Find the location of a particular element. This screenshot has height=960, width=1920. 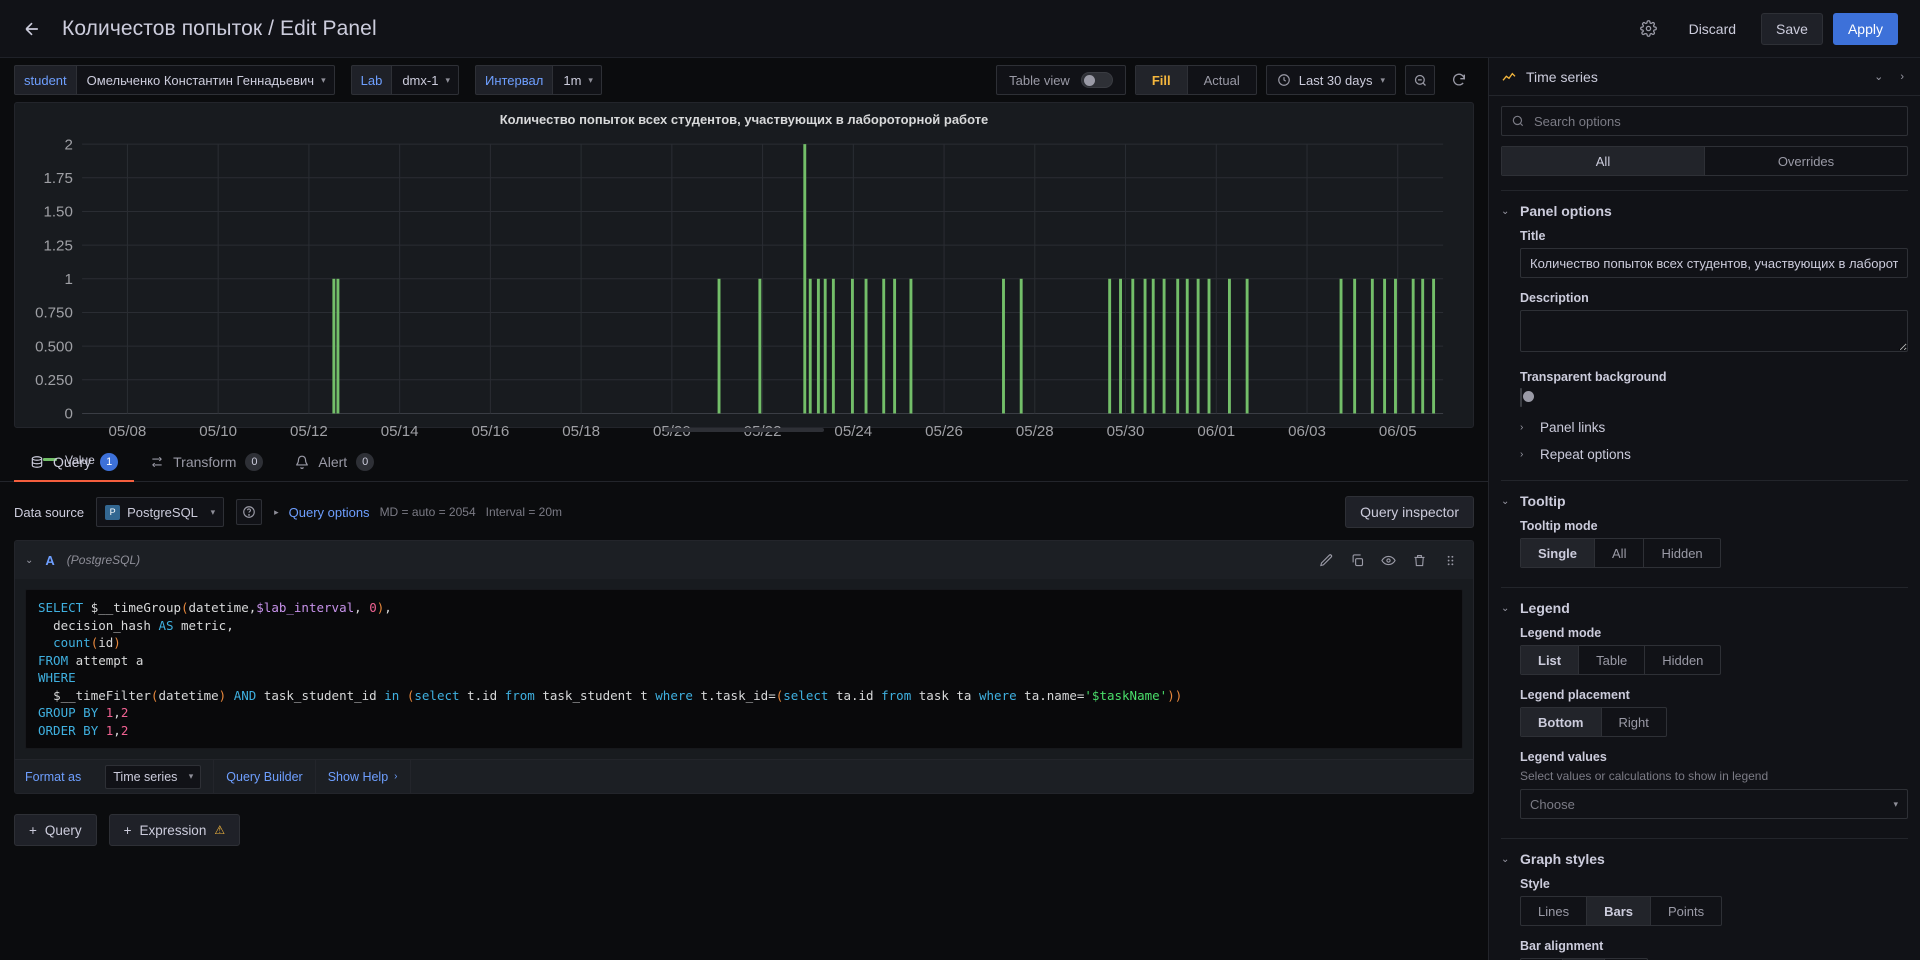

svg-text: 0 is located at coordinates (68, 414).